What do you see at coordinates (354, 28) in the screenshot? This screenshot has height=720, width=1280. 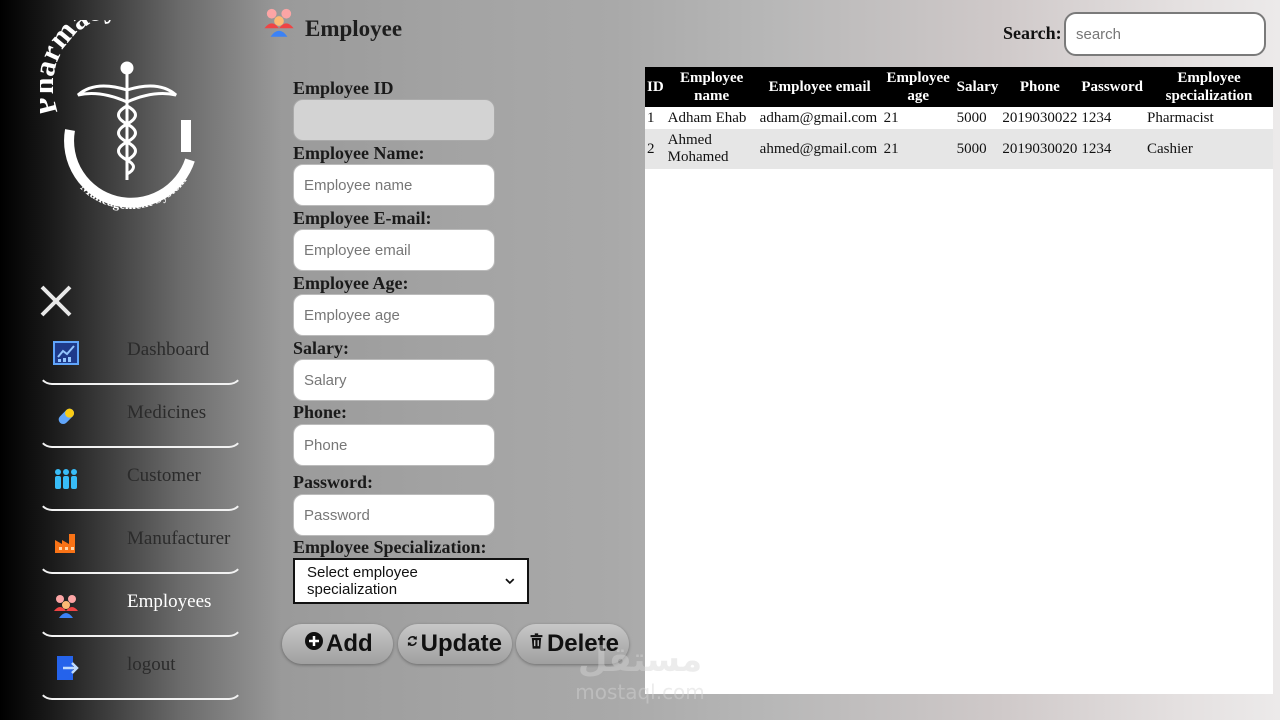 I see `page-title: Employee` at bounding box center [354, 28].